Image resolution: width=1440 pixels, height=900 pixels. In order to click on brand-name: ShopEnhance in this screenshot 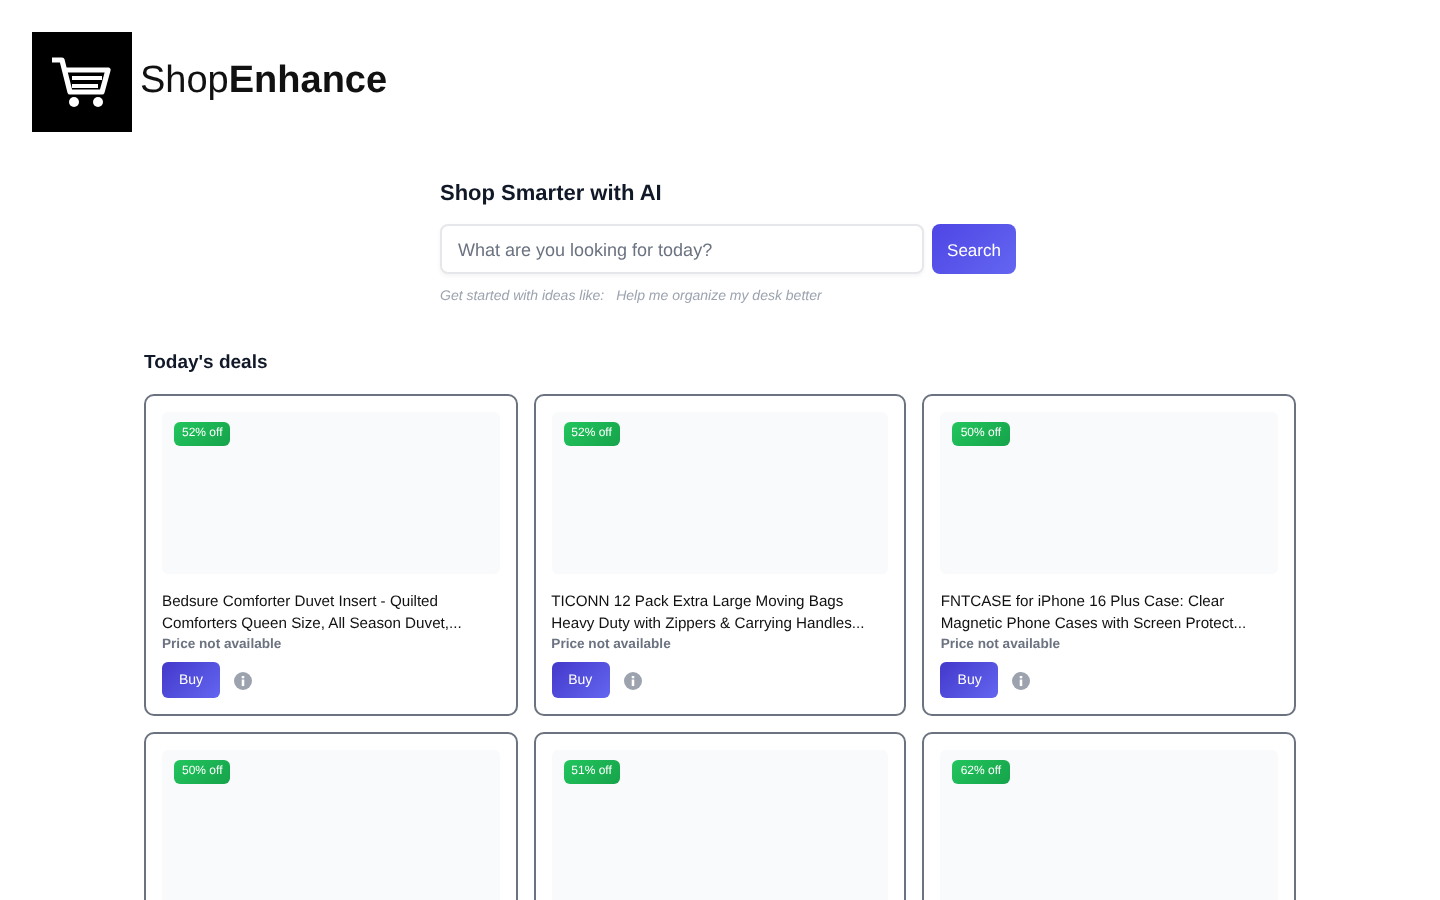, I will do `click(264, 82)`.